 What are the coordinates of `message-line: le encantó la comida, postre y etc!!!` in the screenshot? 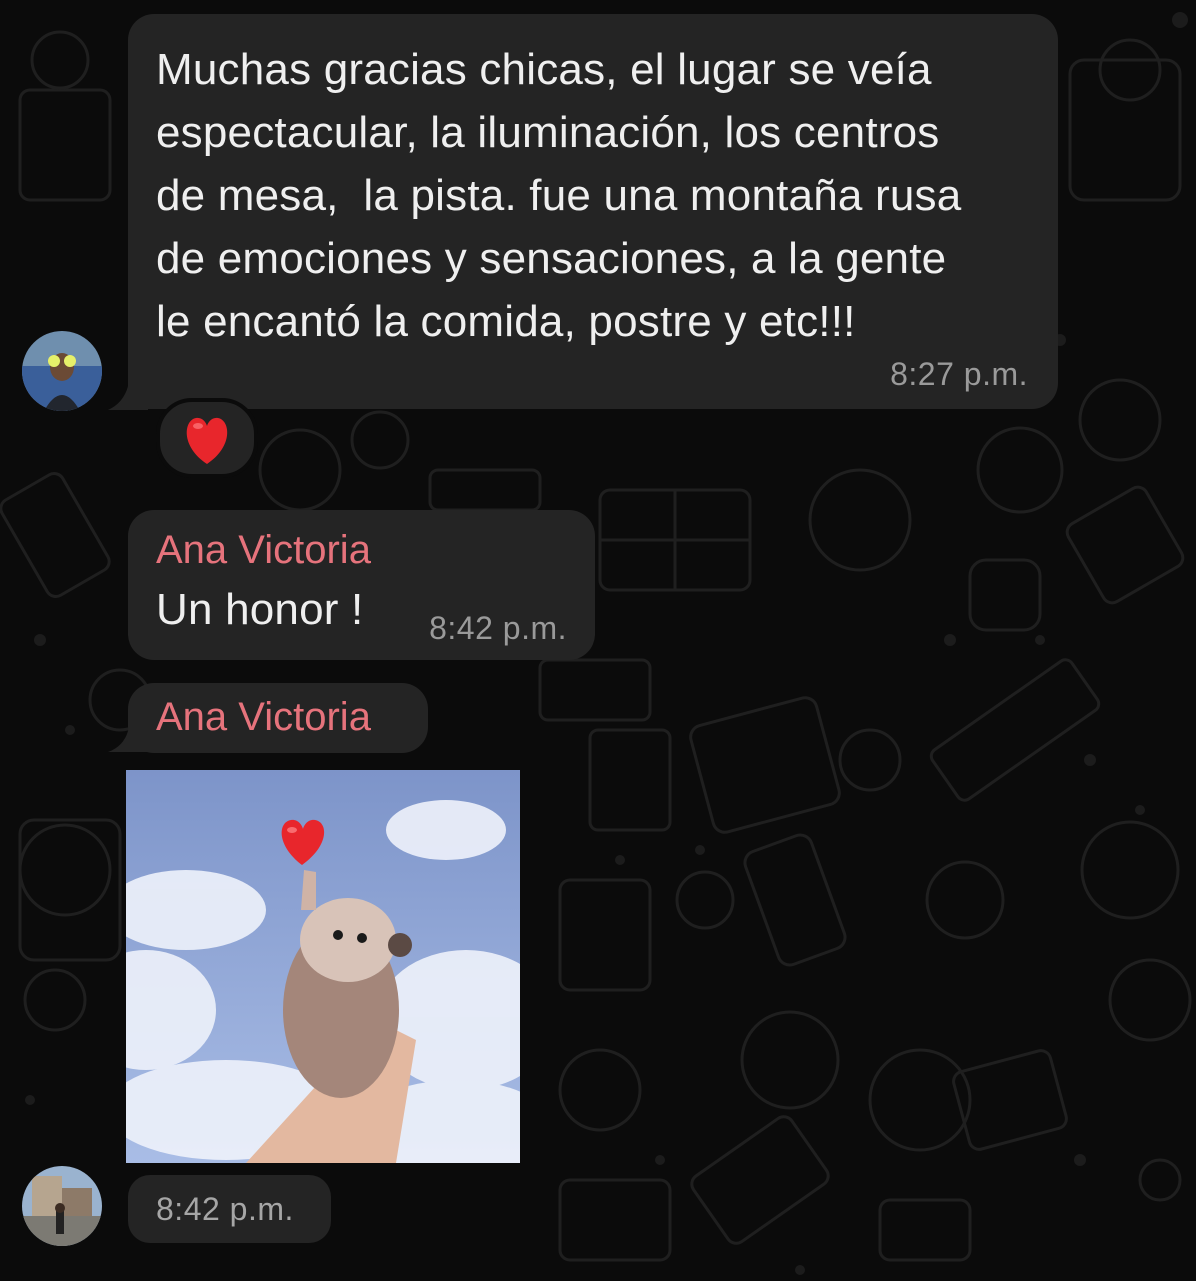 It's located at (506, 321).